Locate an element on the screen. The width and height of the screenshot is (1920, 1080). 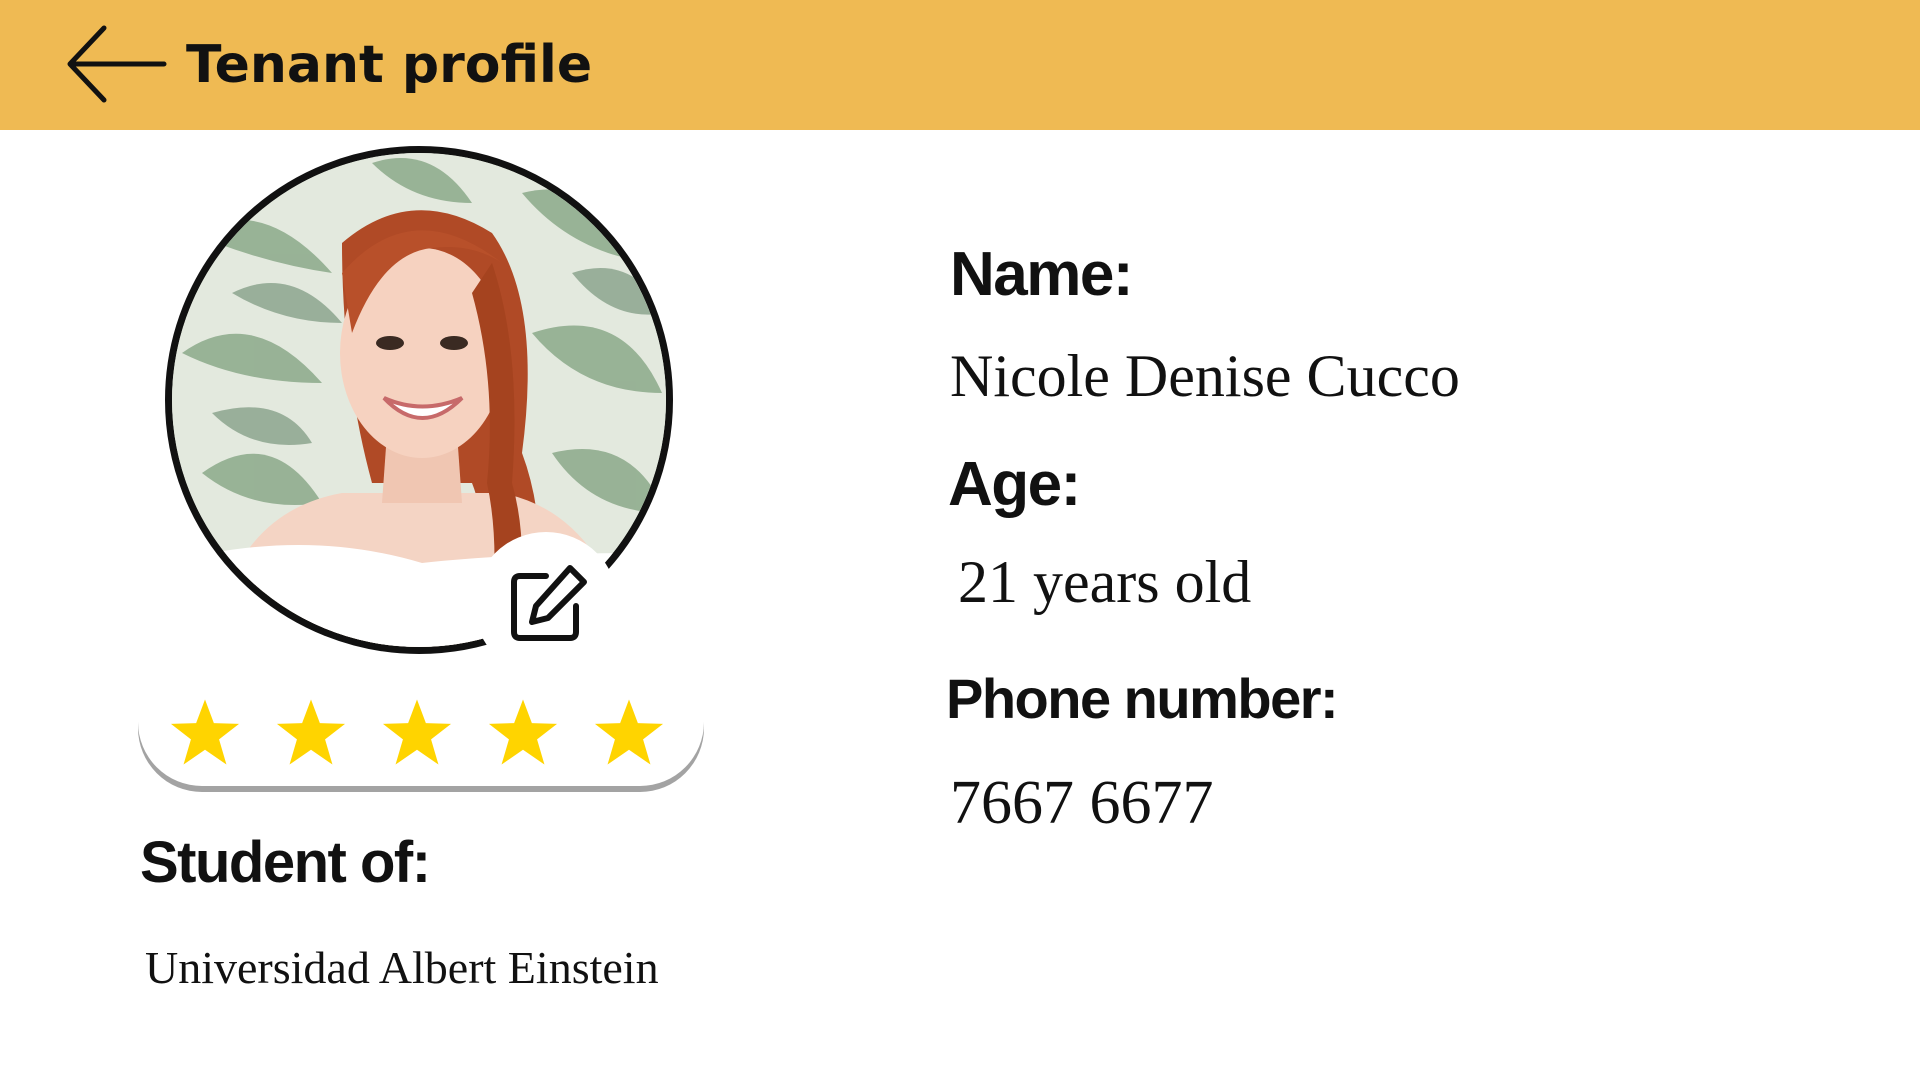
rating-card is located at coordinates (421, 729).